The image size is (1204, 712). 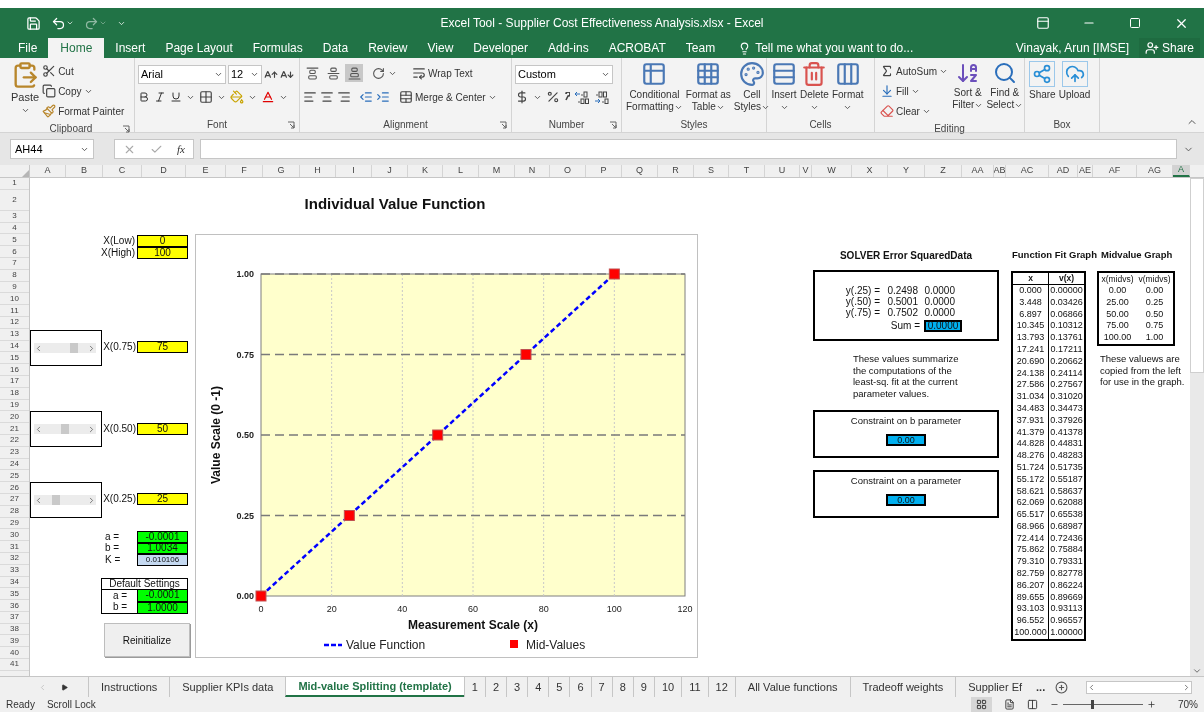 I want to click on column-header: T, so click(x=747, y=171).